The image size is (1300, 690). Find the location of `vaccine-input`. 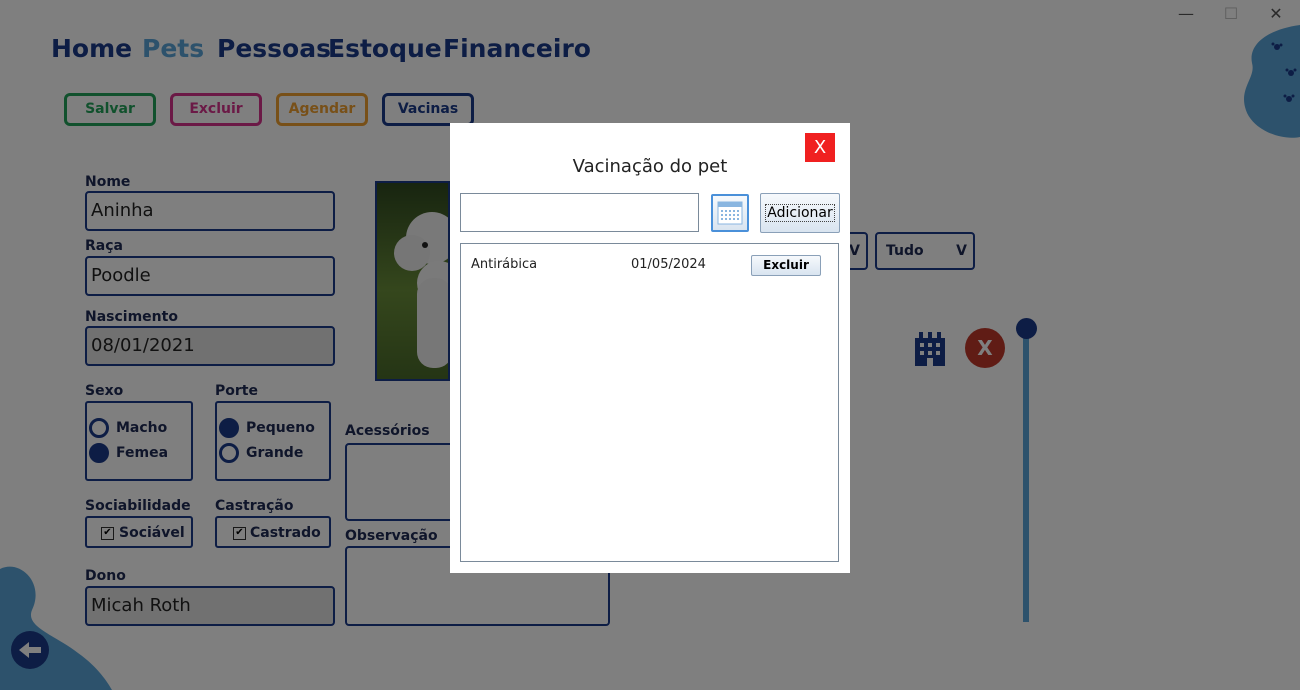

vaccine-input is located at coordinates (579, 212).